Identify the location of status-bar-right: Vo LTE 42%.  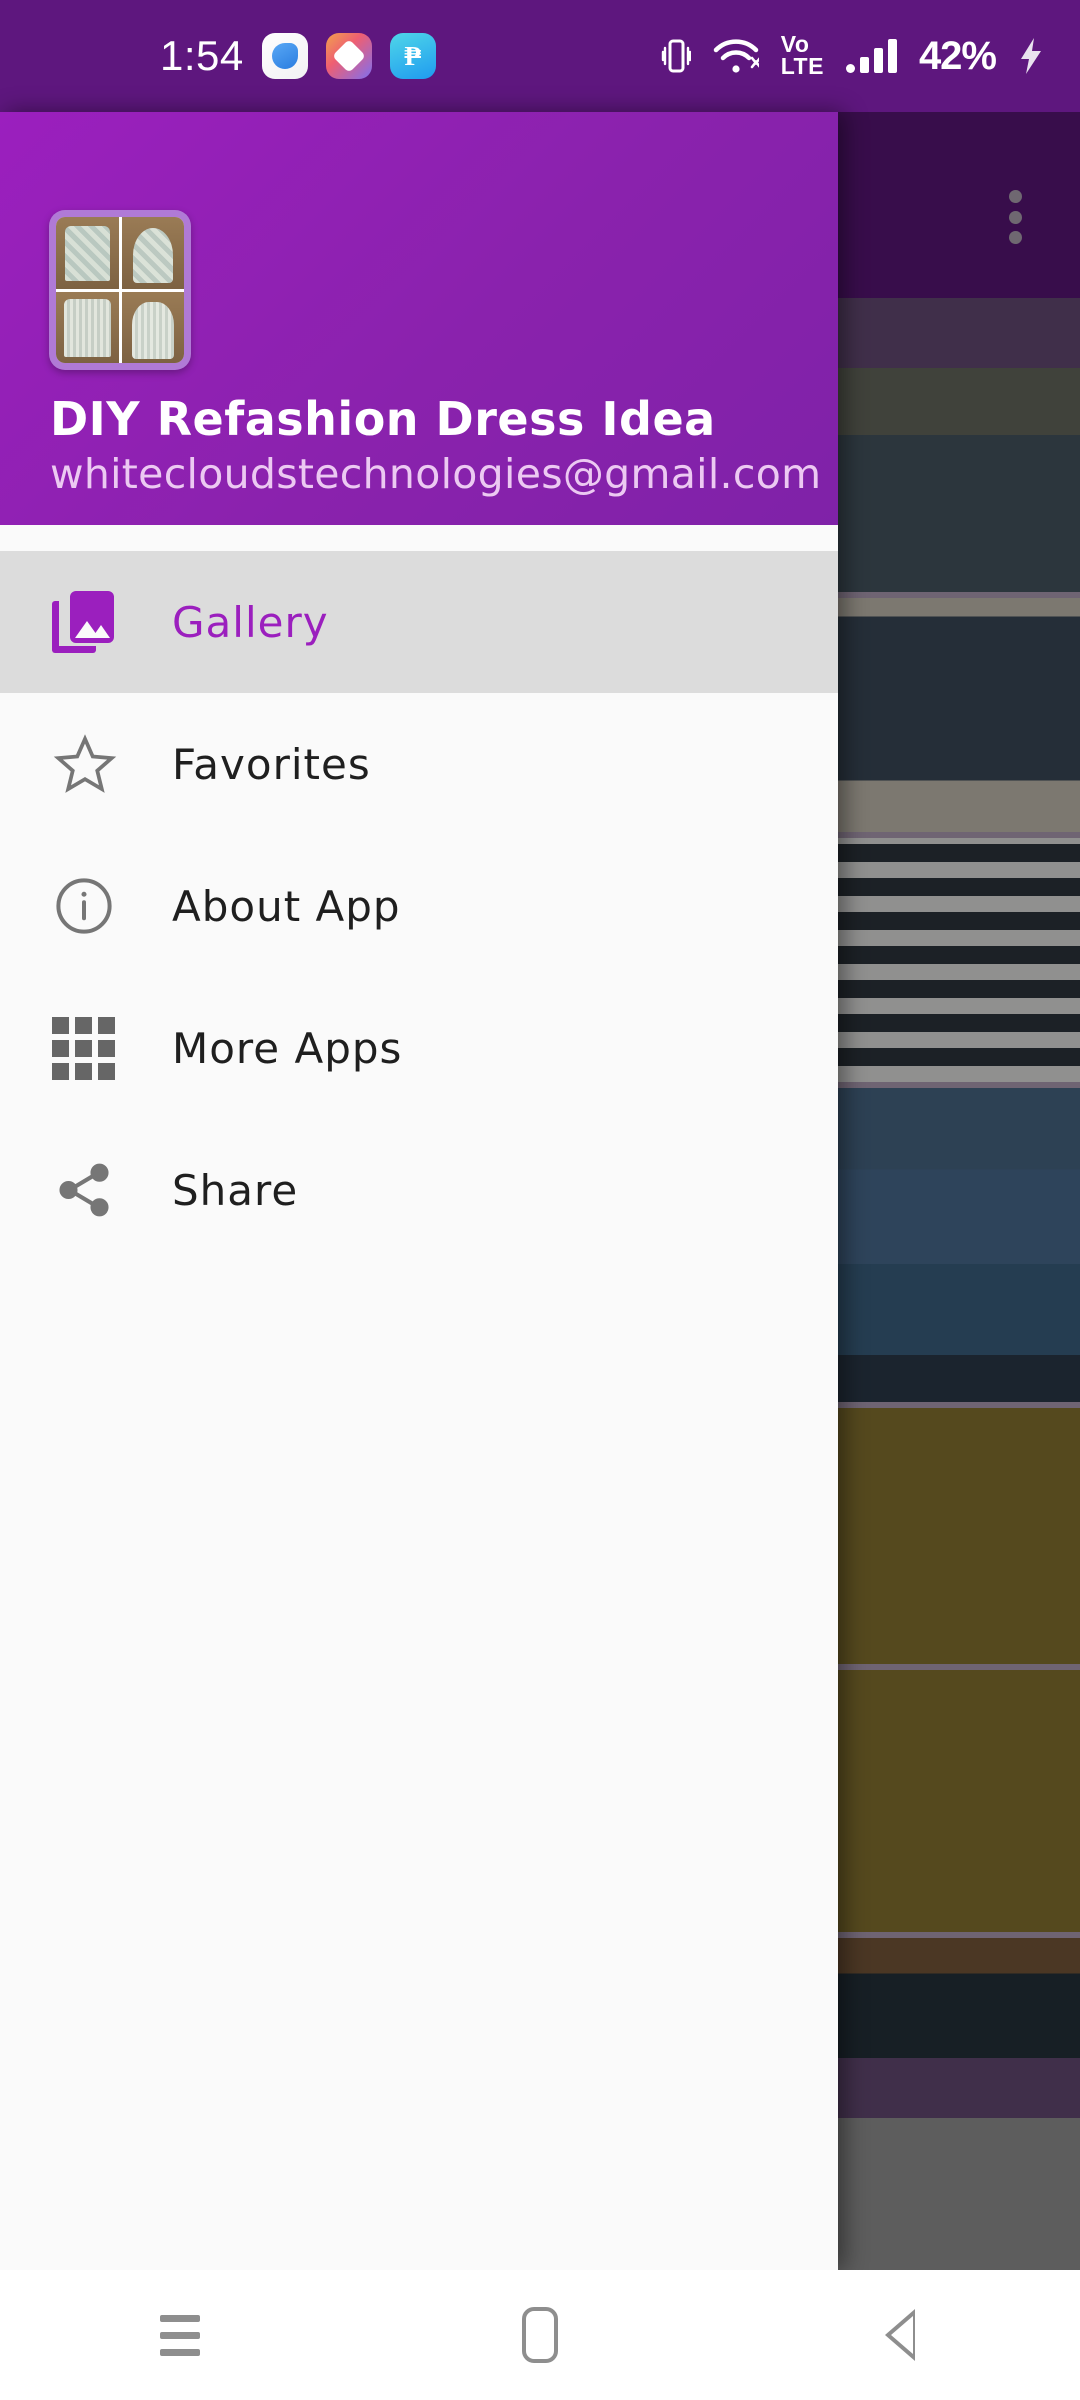
(852, 55).